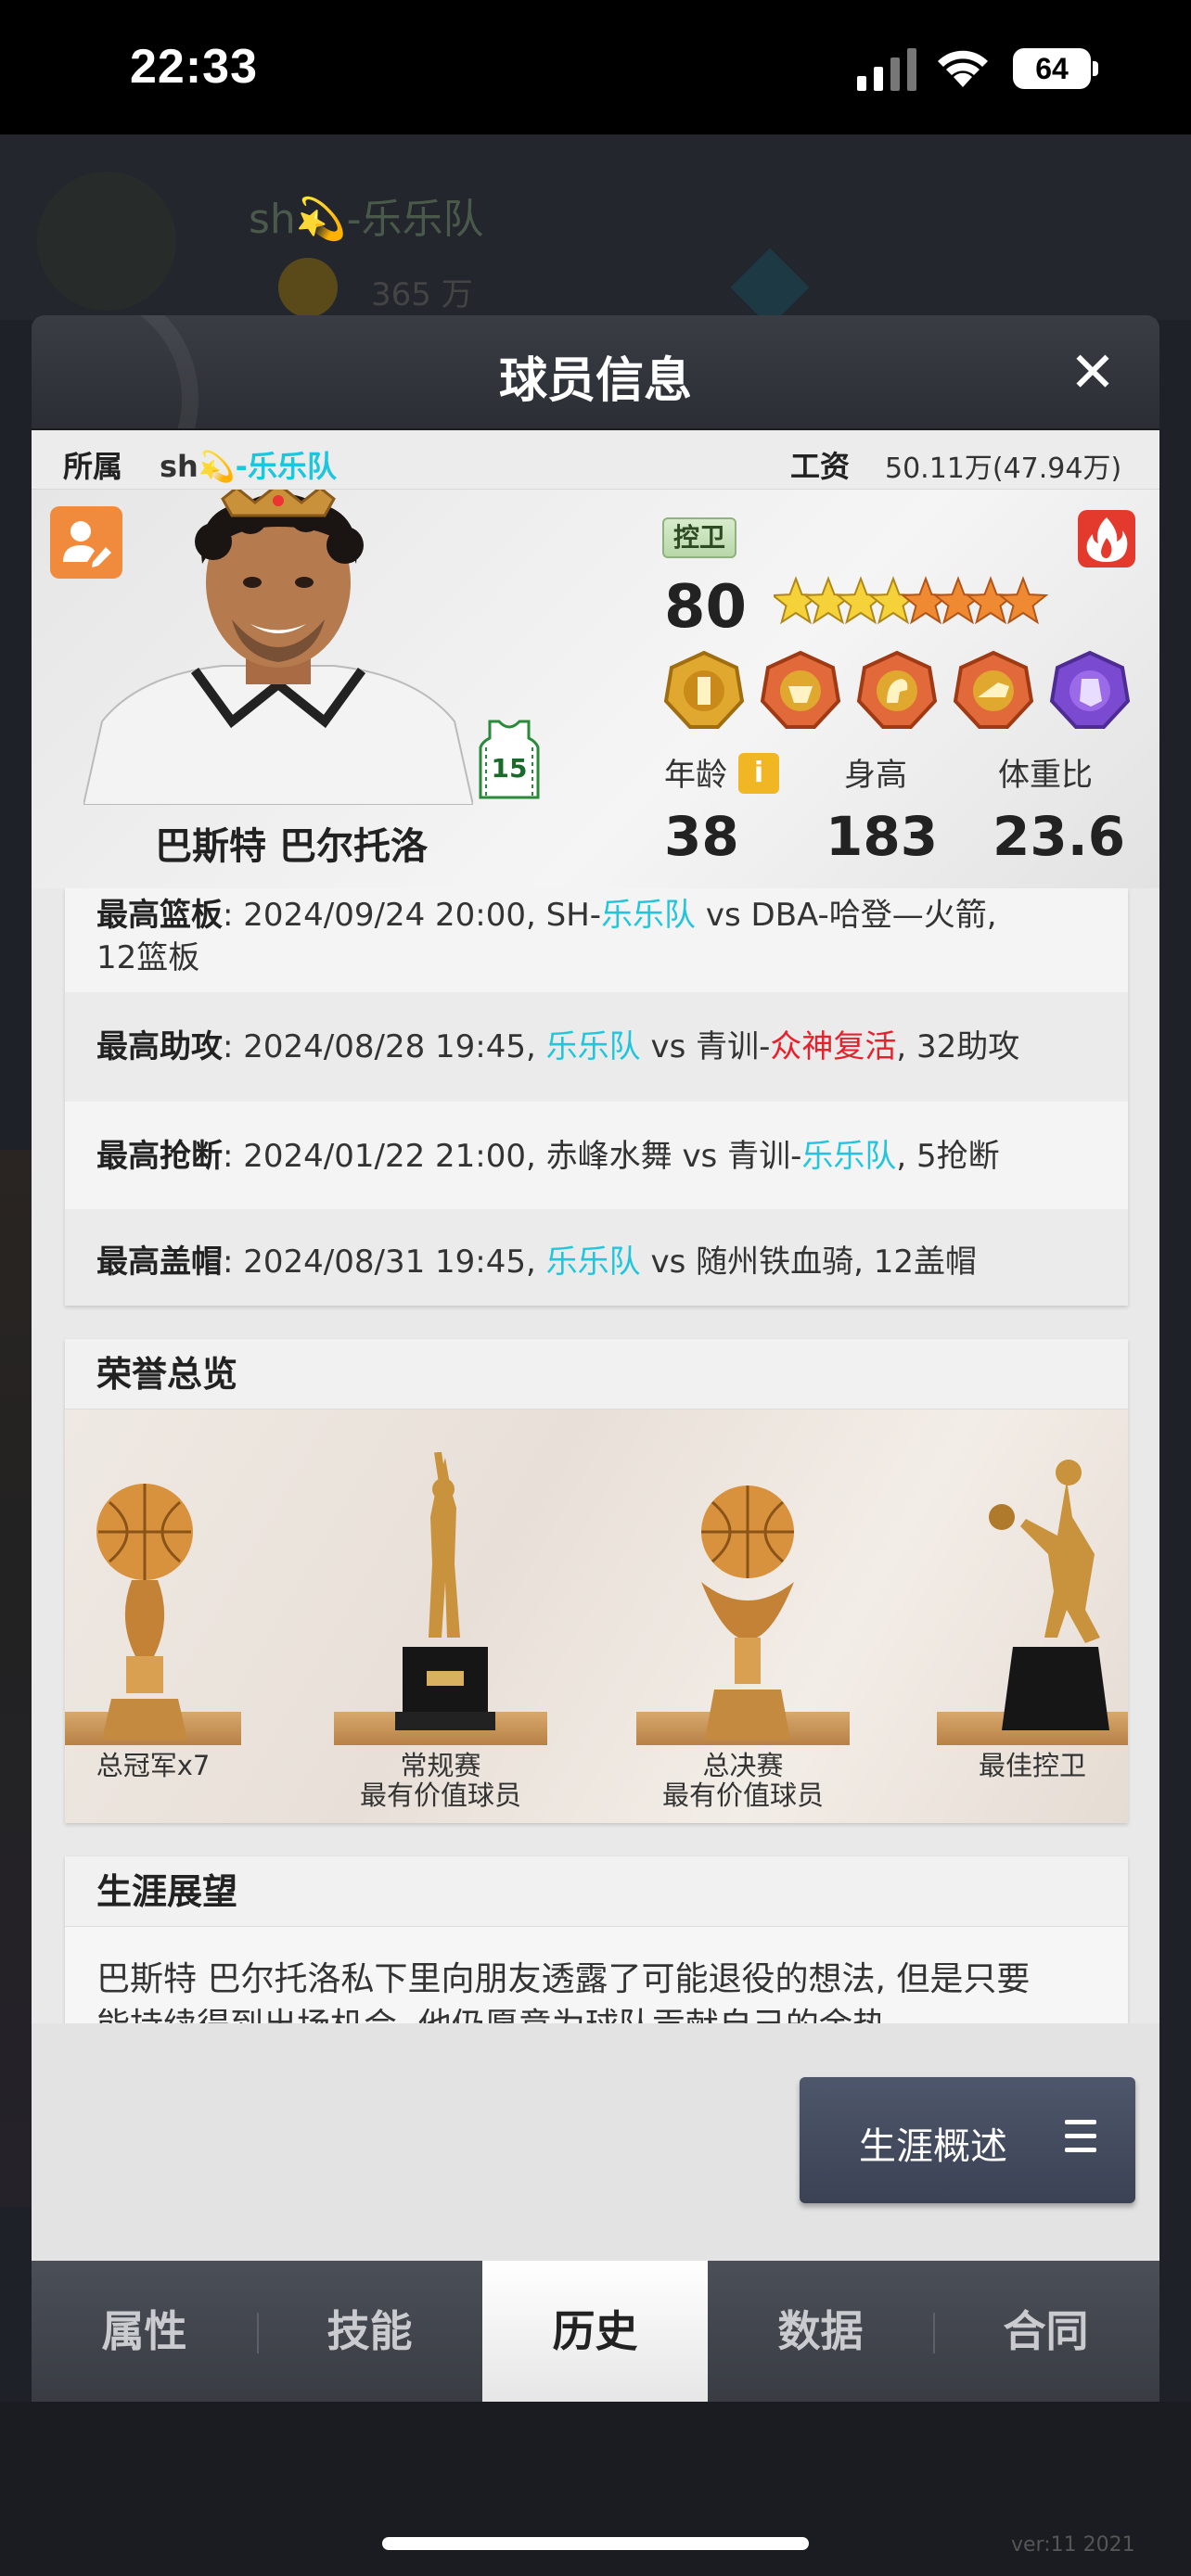  Describe the element at coordinates (93, 467) in the screenshot. I see `affiliation-label: 所属` at that location.